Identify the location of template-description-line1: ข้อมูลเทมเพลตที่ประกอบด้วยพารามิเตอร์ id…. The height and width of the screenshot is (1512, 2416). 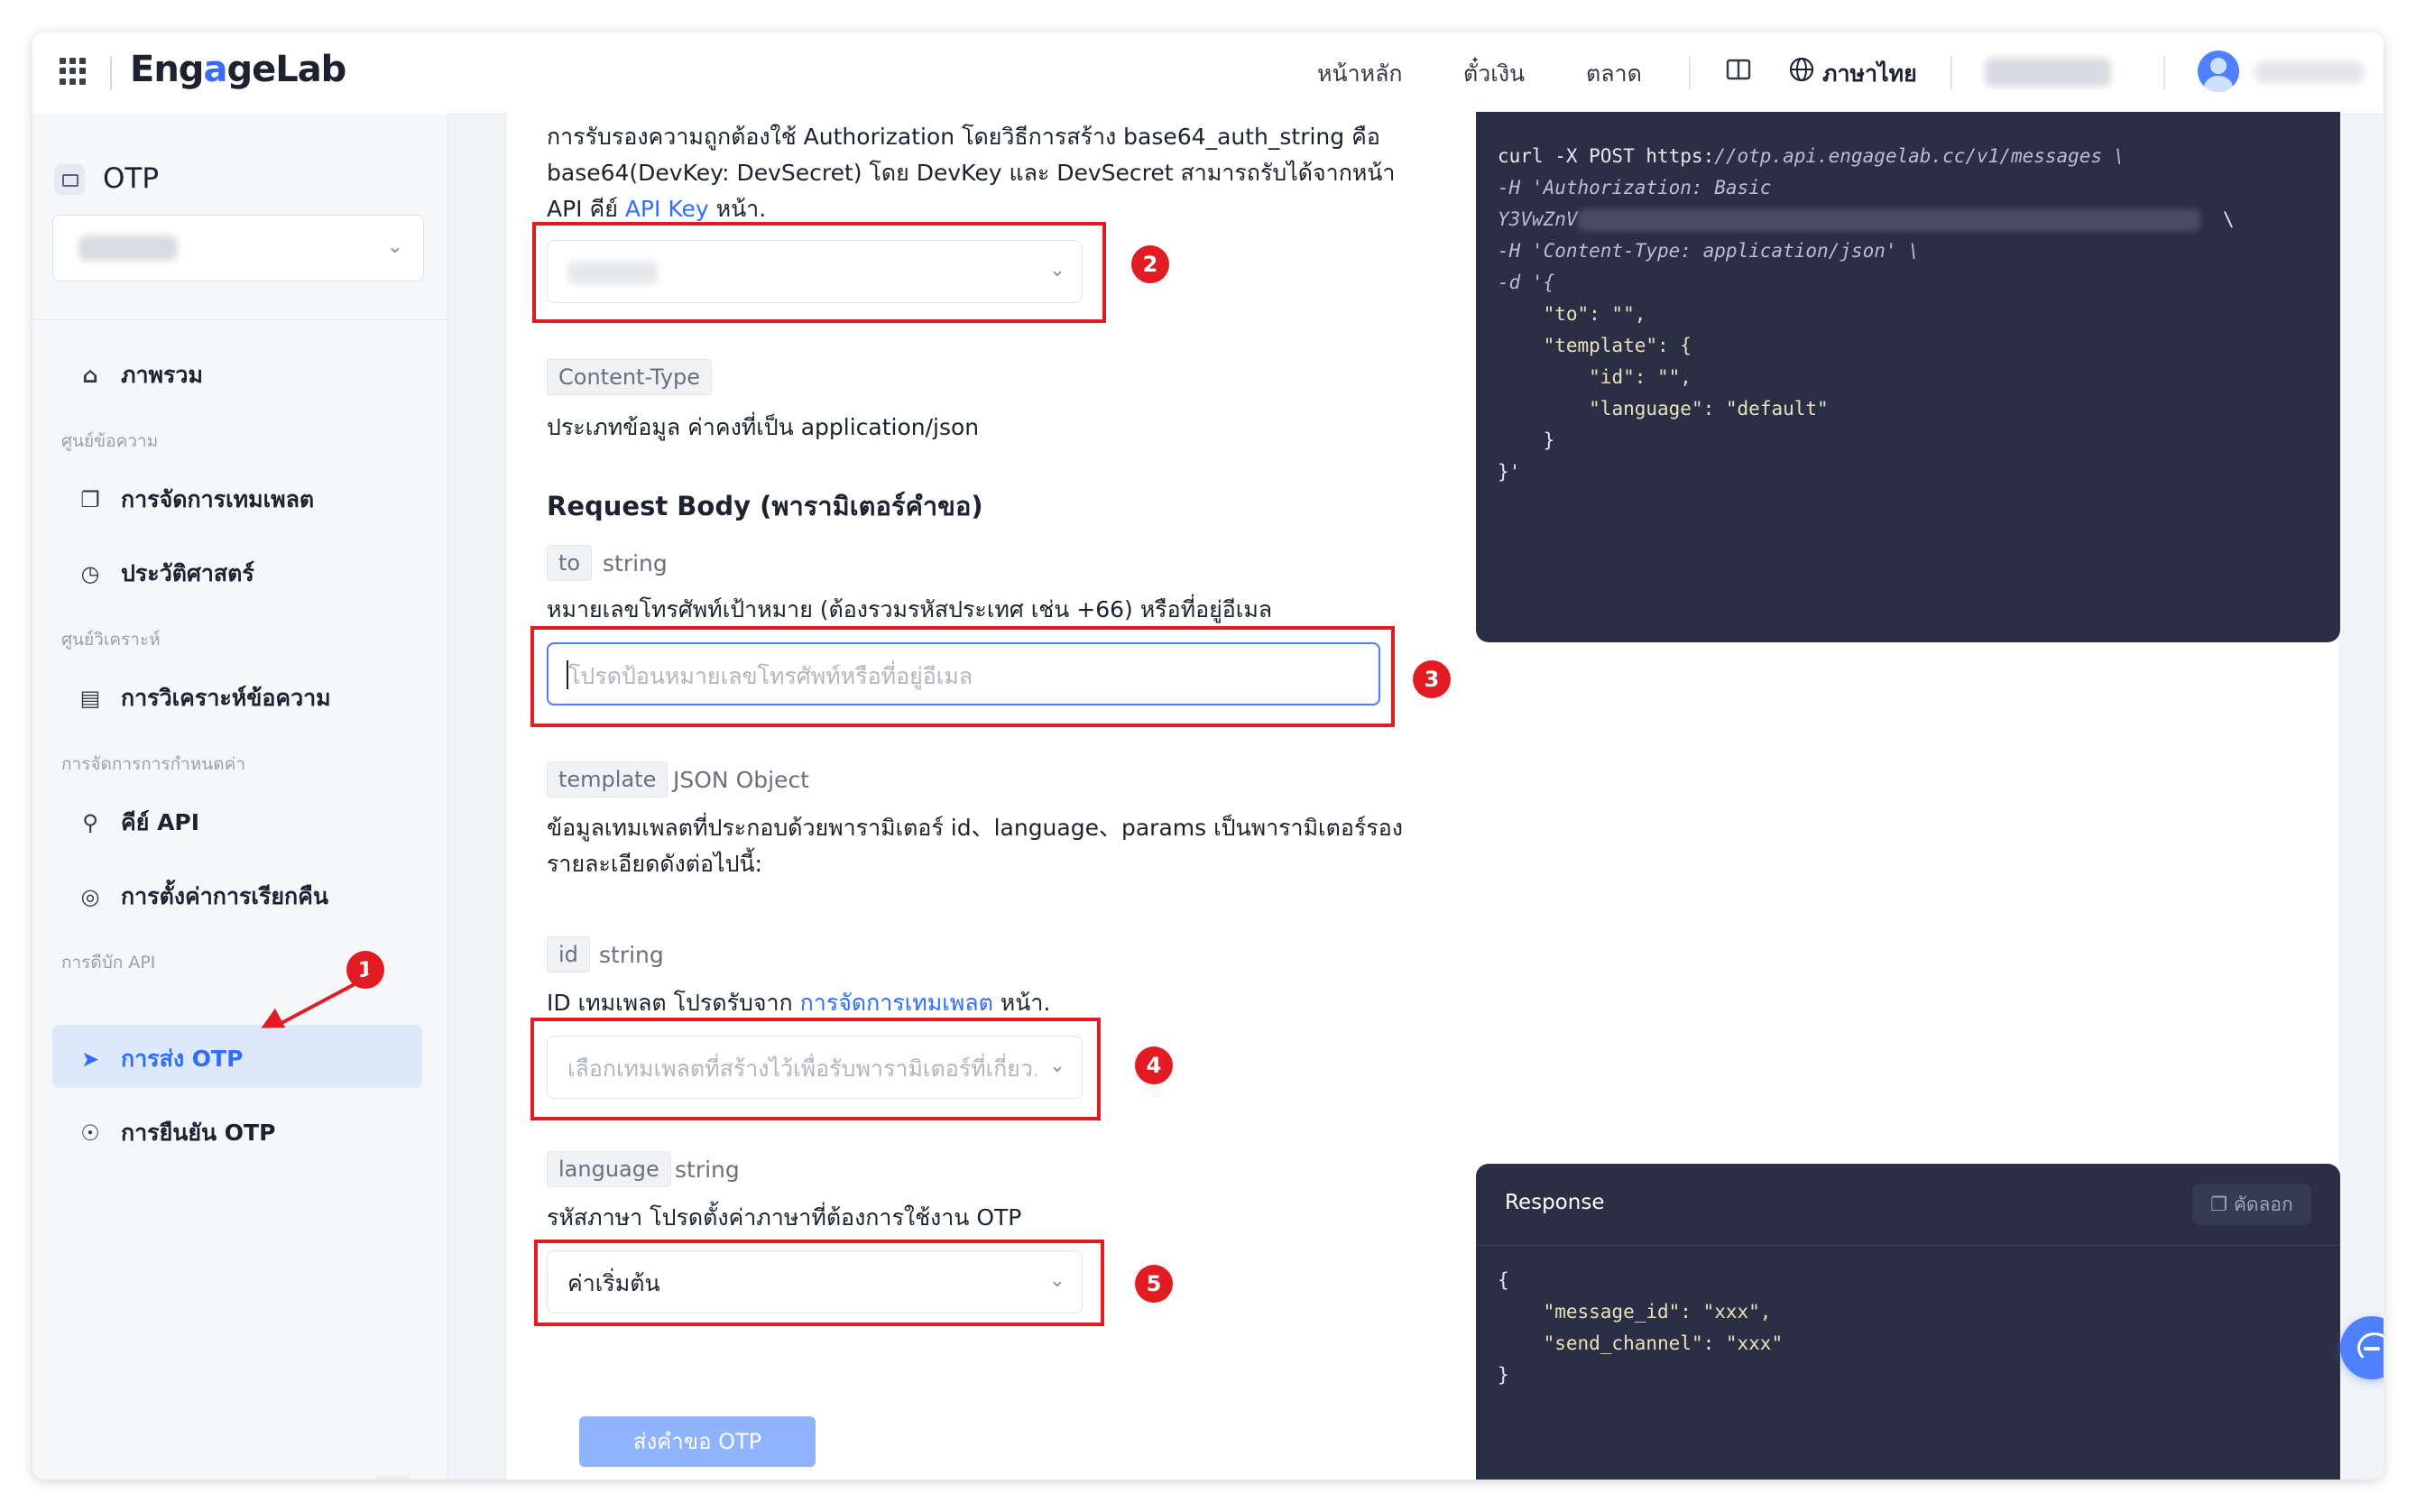
(975, 828).